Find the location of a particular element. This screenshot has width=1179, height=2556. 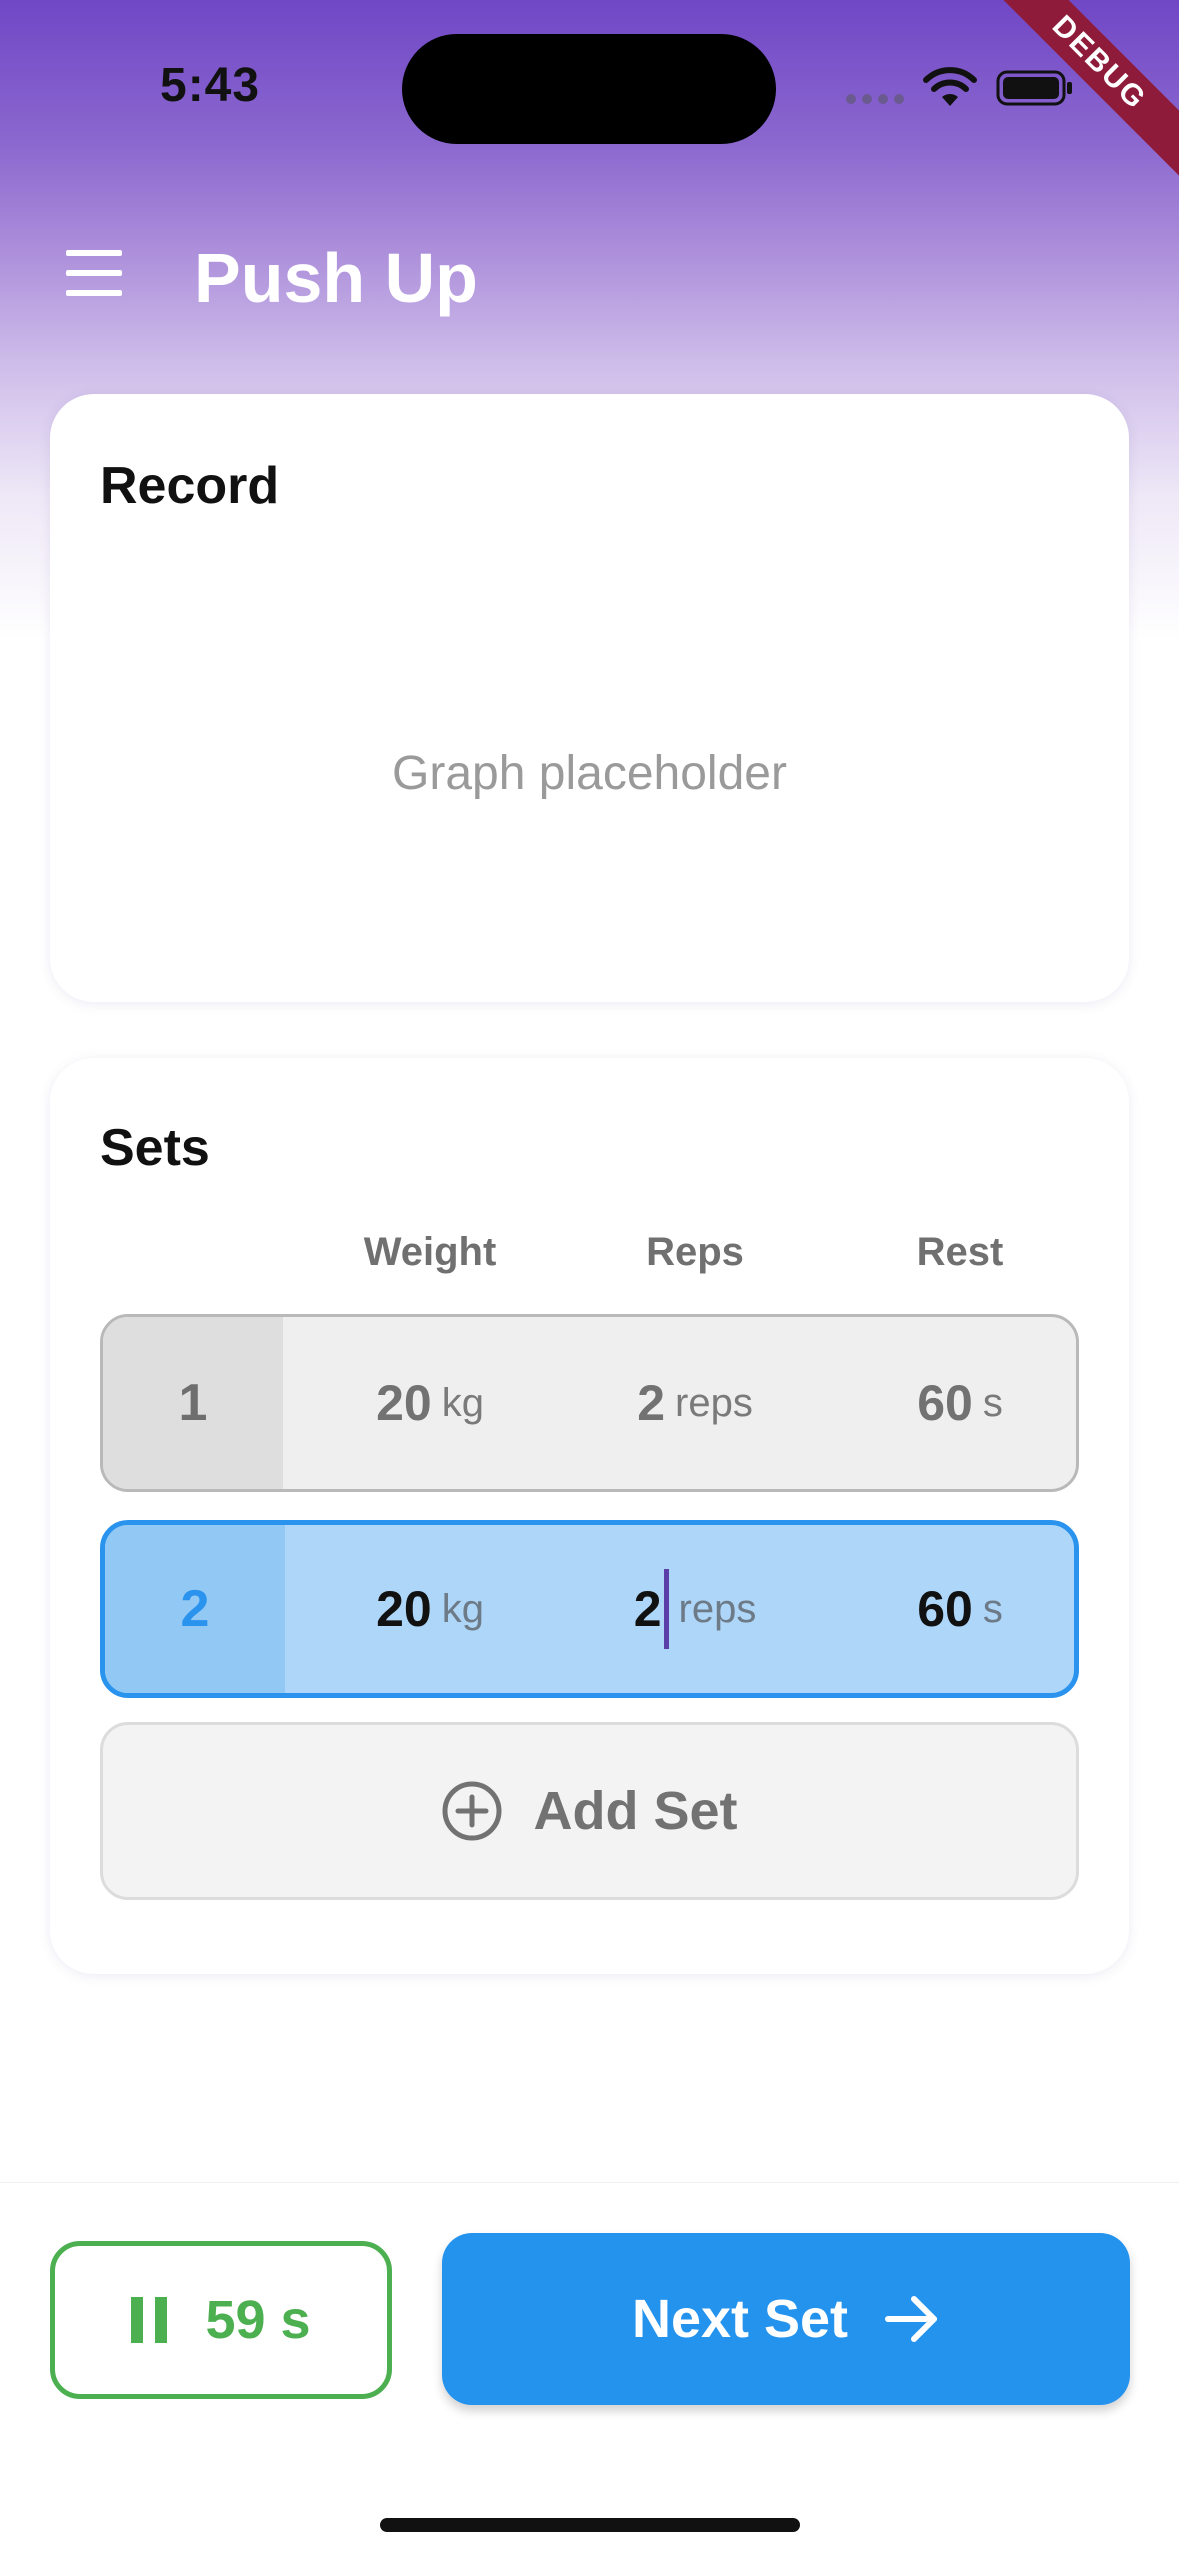

add-circle-icon is located at coordinates (472, 1811).